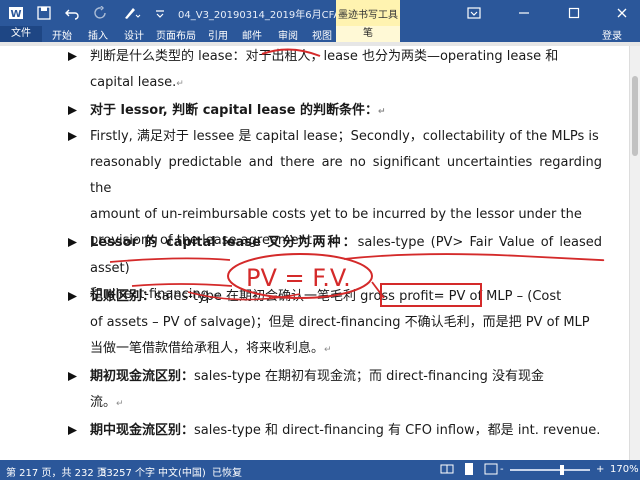 The image size is (640, 480). I want to click on language-indicator: 中文(中国), so click(182, 471).